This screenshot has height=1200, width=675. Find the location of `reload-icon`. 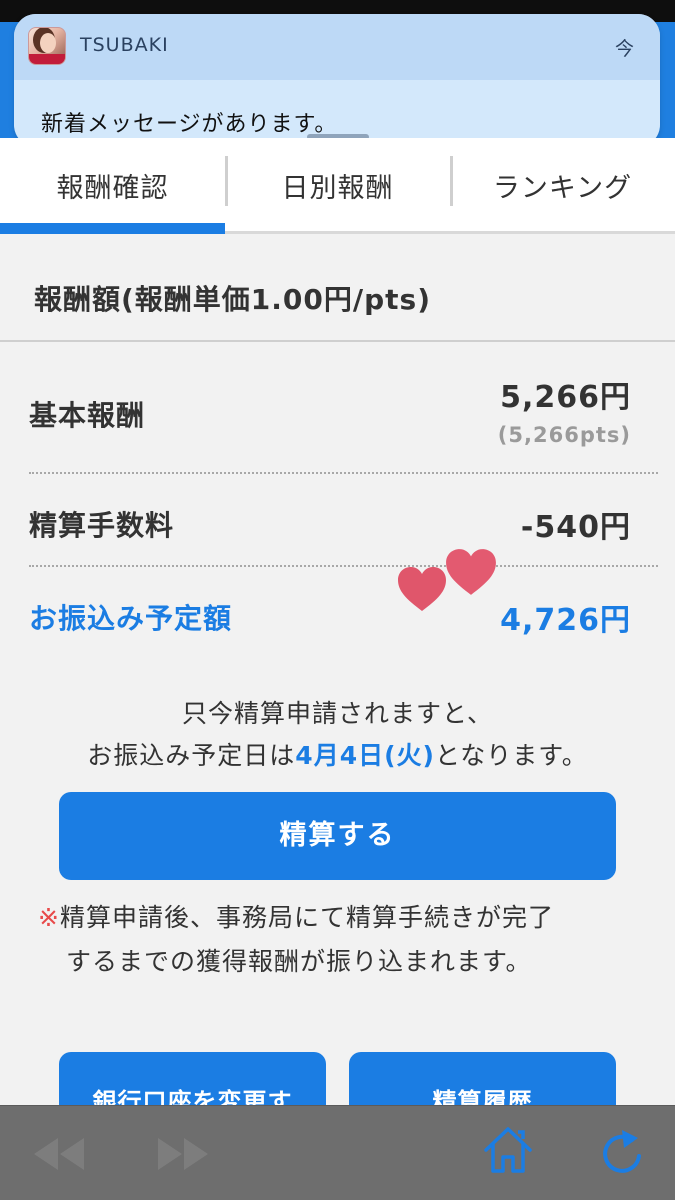

reload-icon is located at coordinates (622, 1152).